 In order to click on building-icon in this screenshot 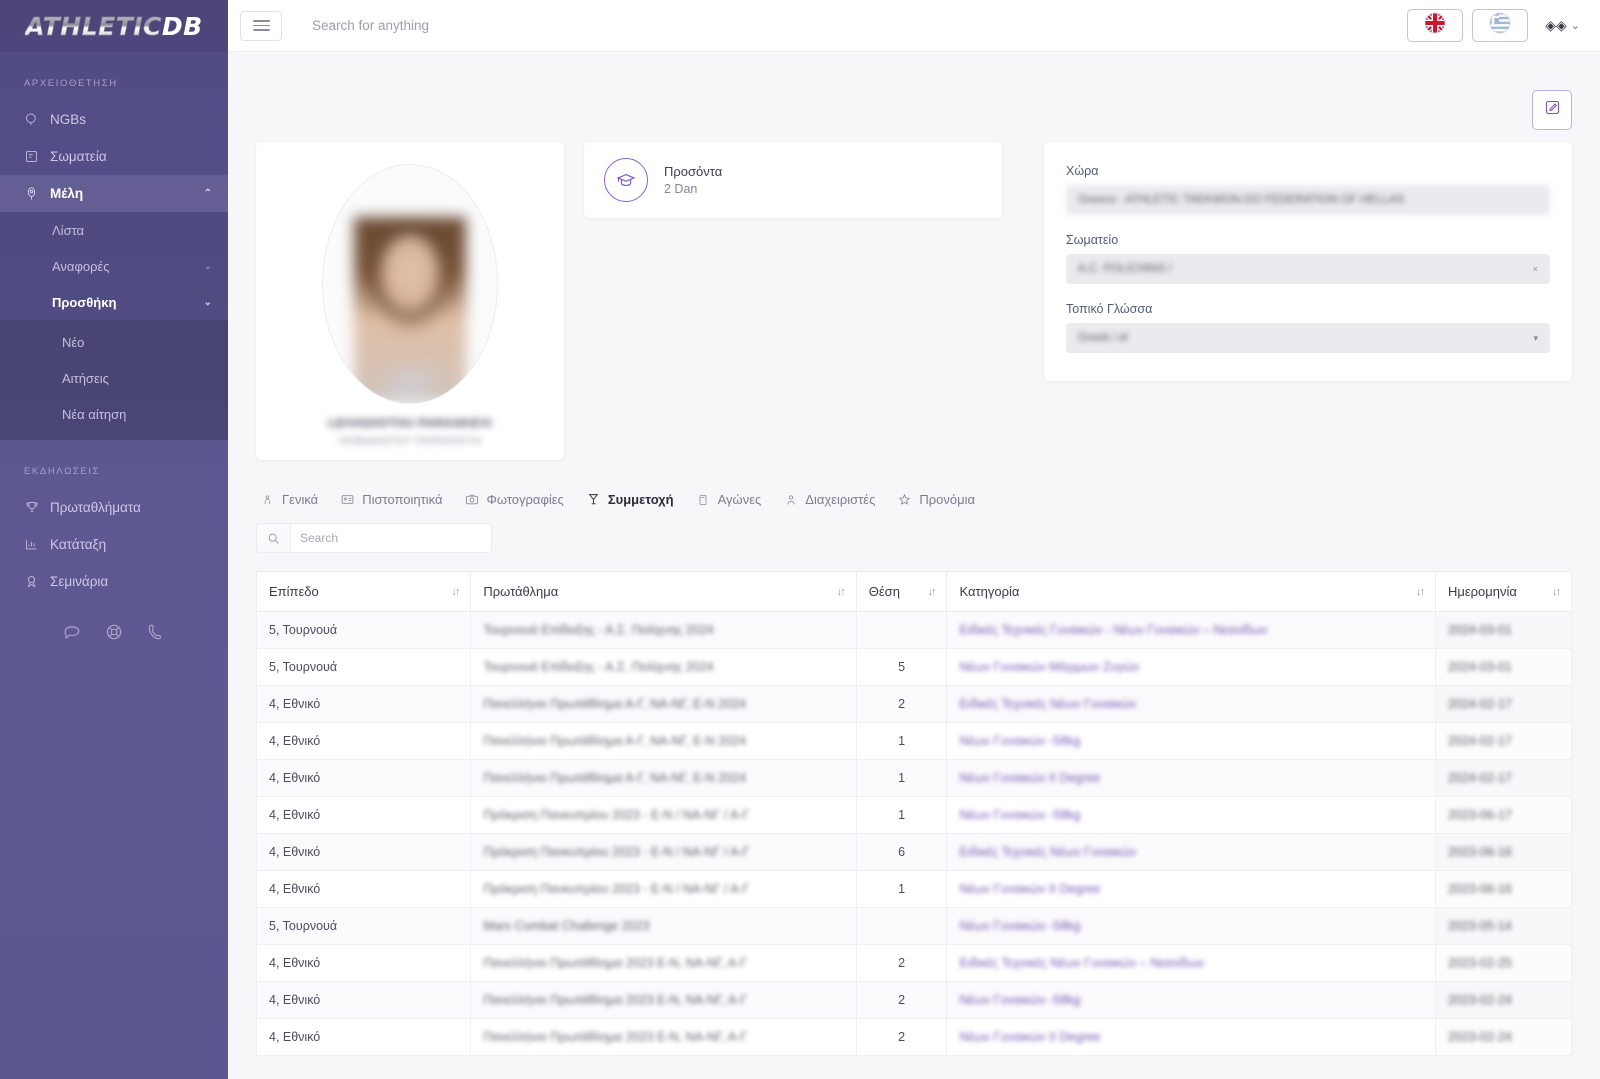, I will do `click(37, 156)`.